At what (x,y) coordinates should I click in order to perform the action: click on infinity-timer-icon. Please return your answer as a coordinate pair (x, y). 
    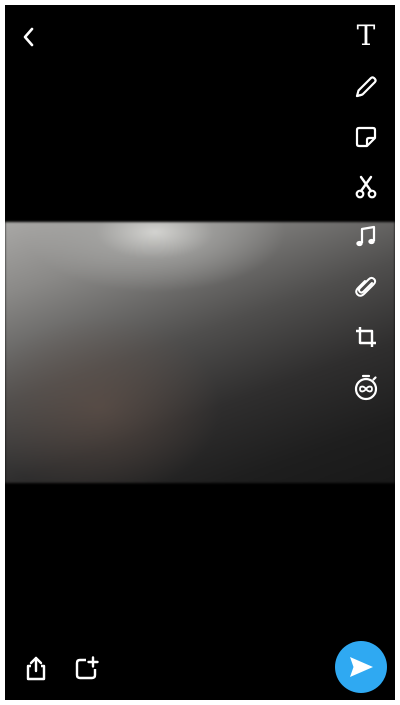
    Looking at the image, I should click on (366, 387).